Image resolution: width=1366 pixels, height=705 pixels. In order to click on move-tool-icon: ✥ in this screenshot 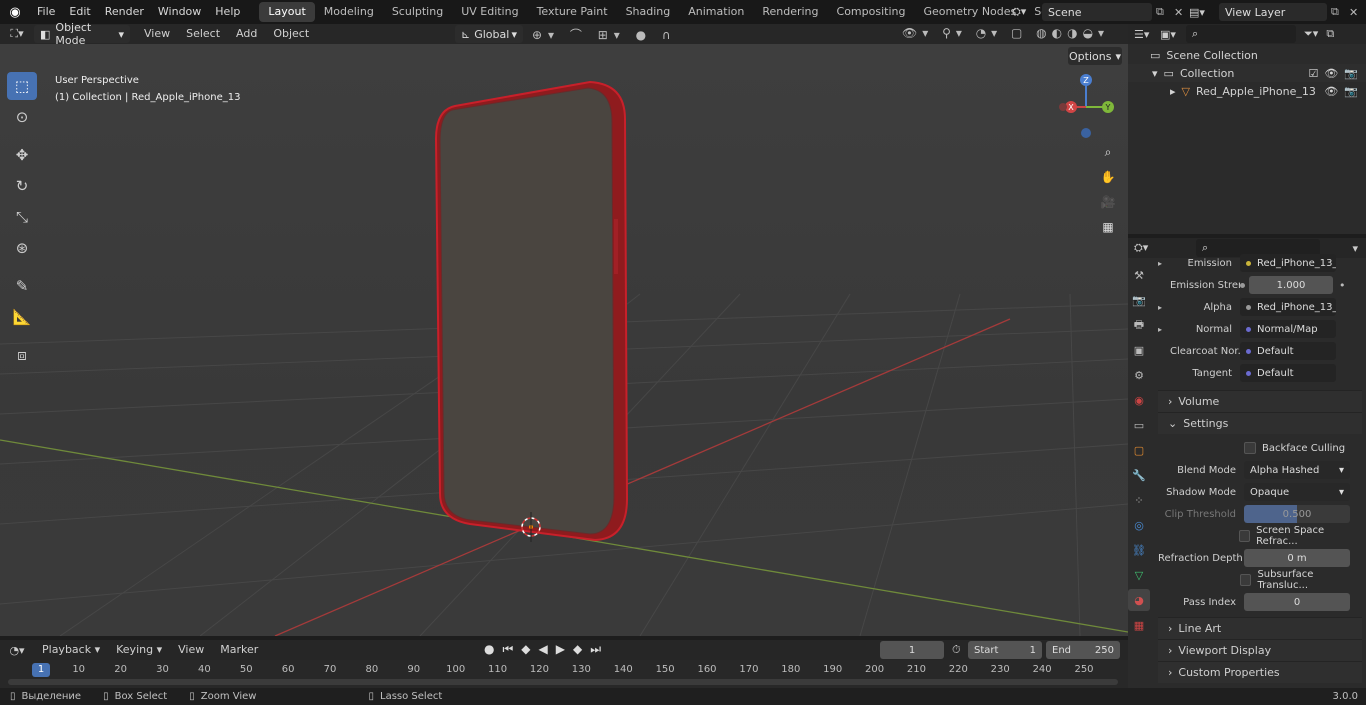, I will do `click(22, 155)`.